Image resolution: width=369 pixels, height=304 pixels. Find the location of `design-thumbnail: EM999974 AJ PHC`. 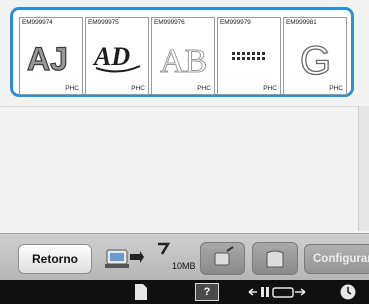

design-thumbnail: EM999974 AJ PHC is located at coordinates (51, 56).